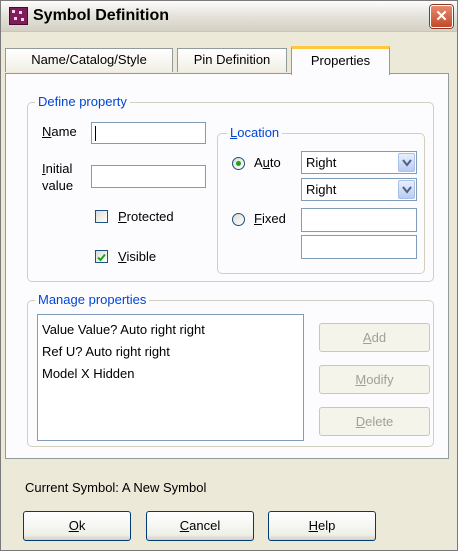  I want to click on tab-name-catalog-style: Name/Catalog/Style, so click(89, 60).